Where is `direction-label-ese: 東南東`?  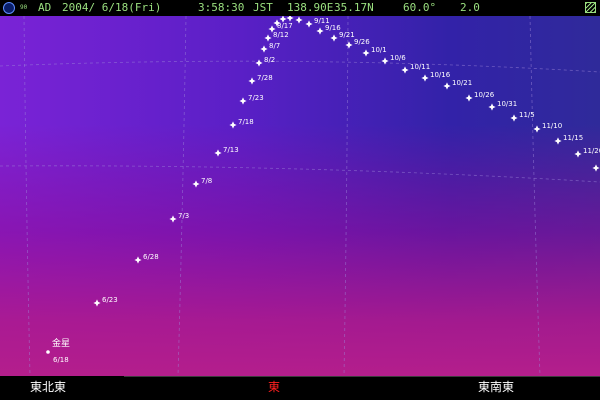
direction-label-ese: 東南東 is located at coordinates (496, 387).